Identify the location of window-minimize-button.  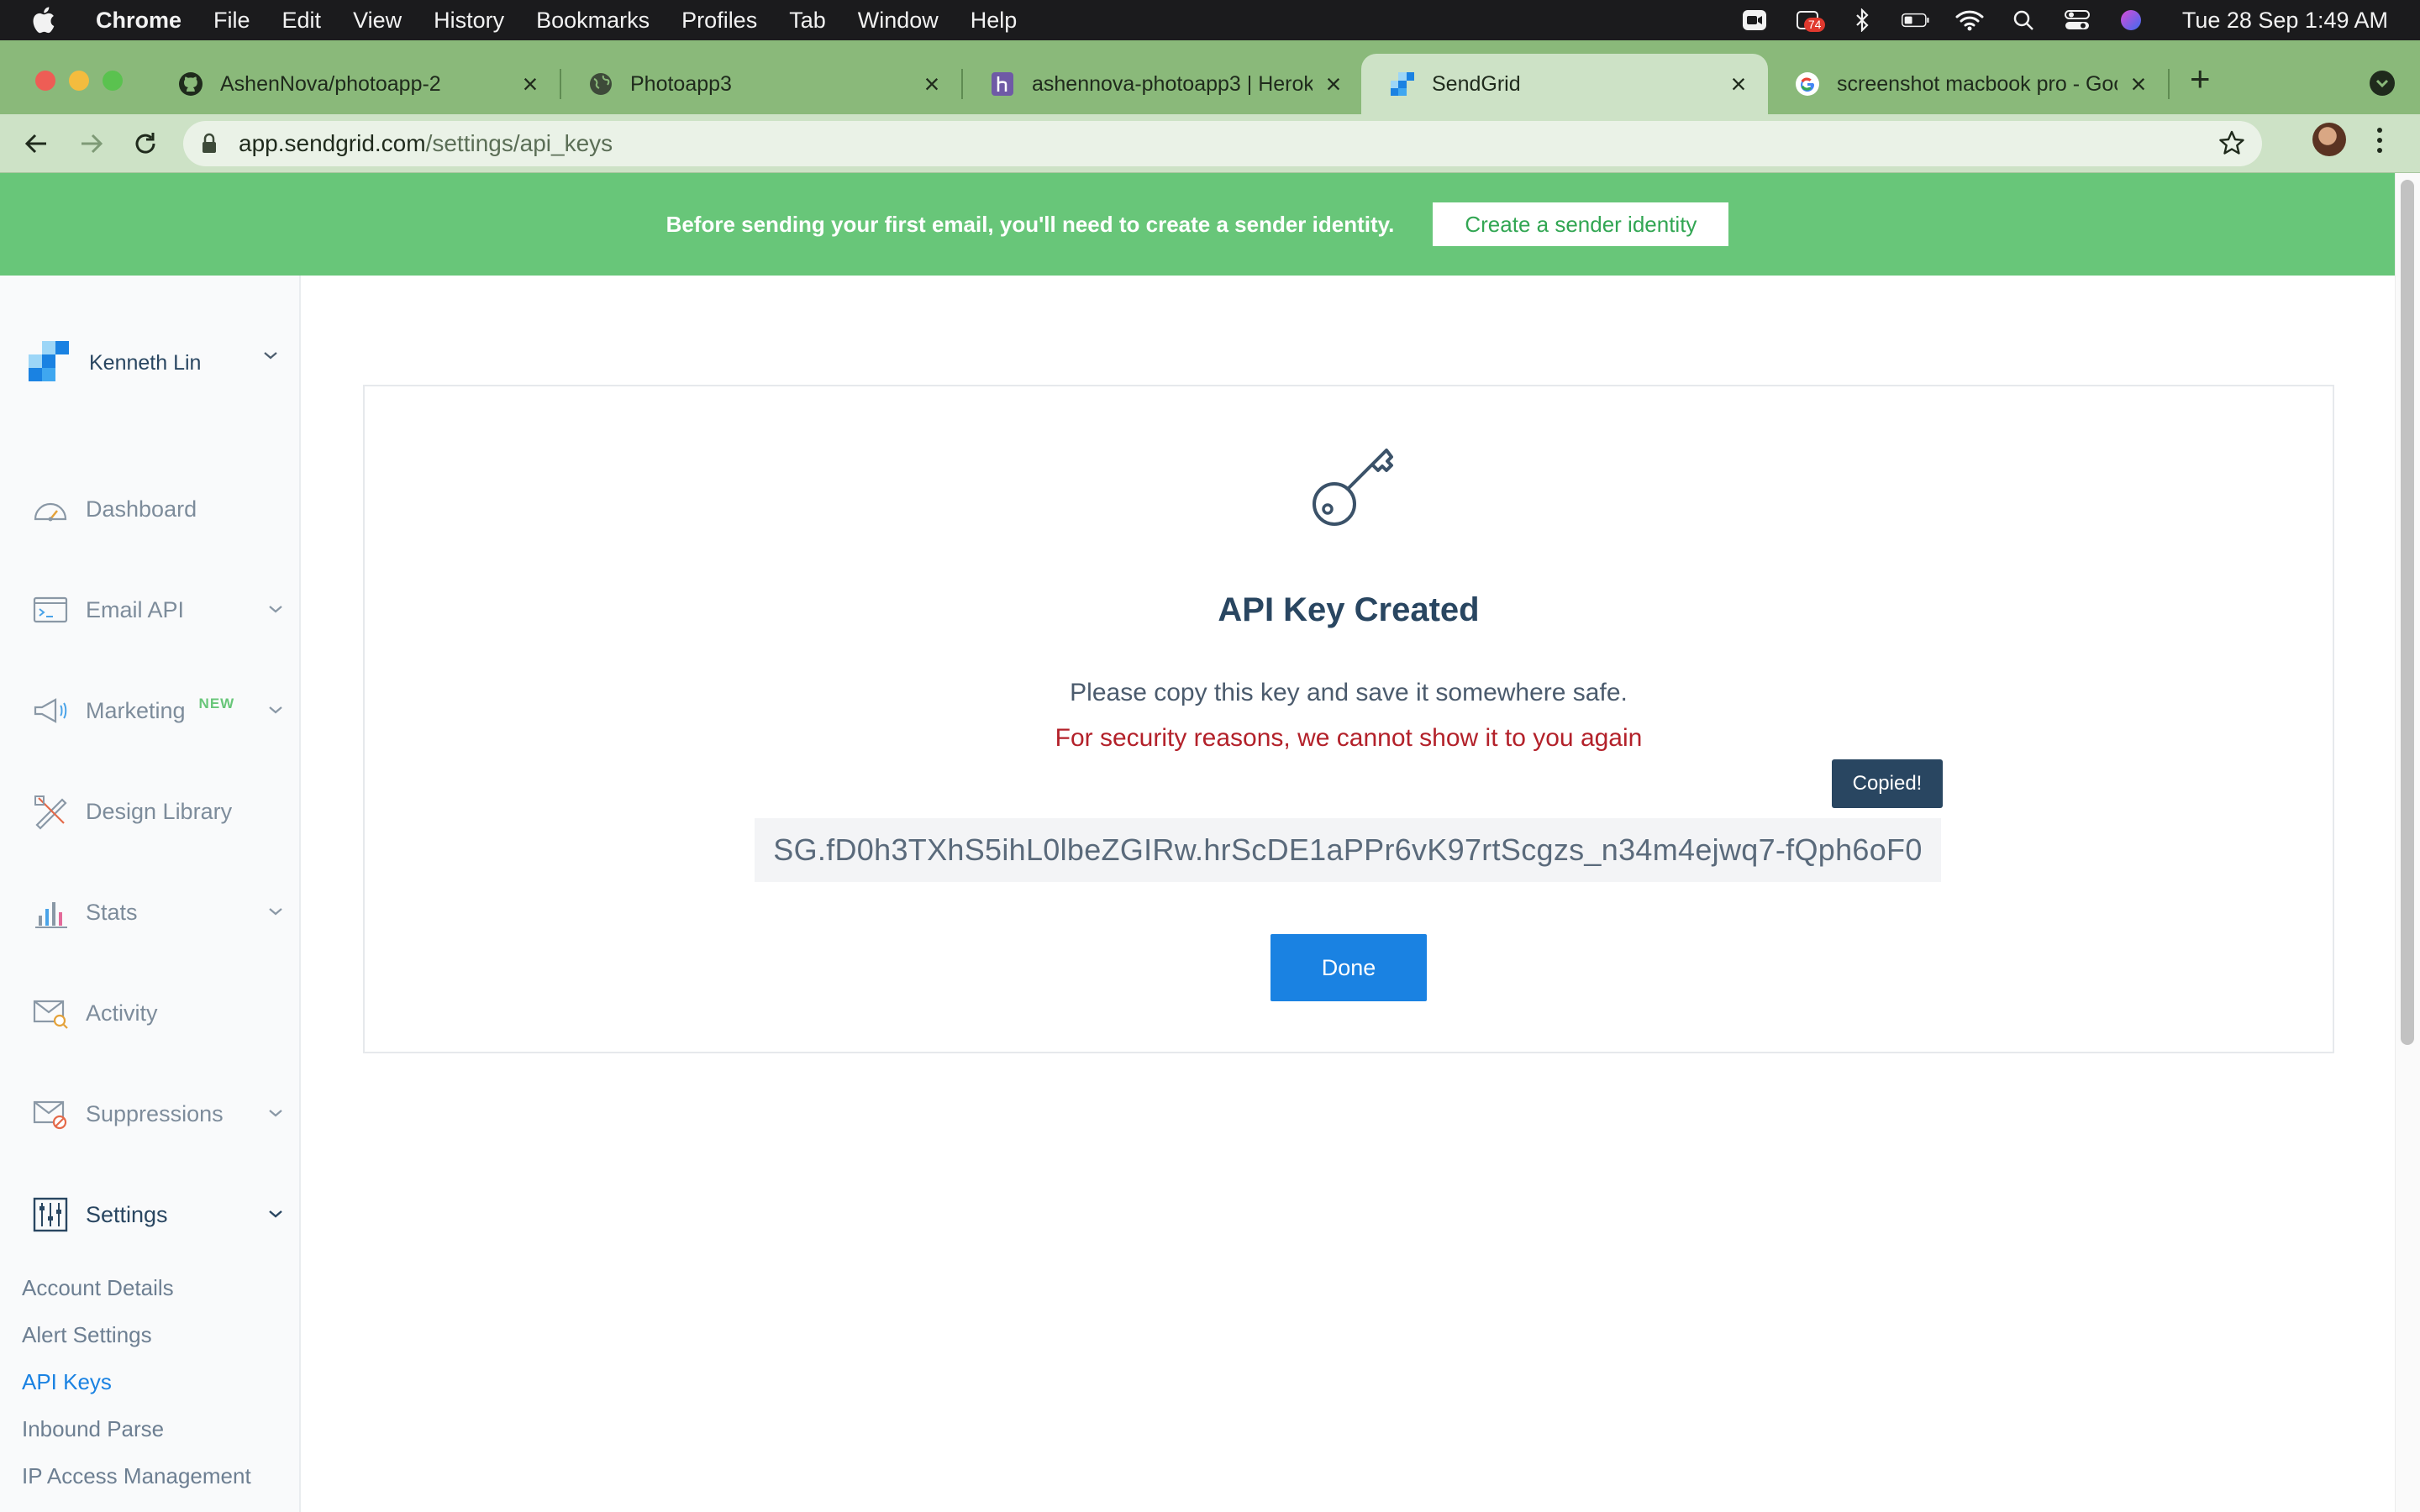
(79, 81).